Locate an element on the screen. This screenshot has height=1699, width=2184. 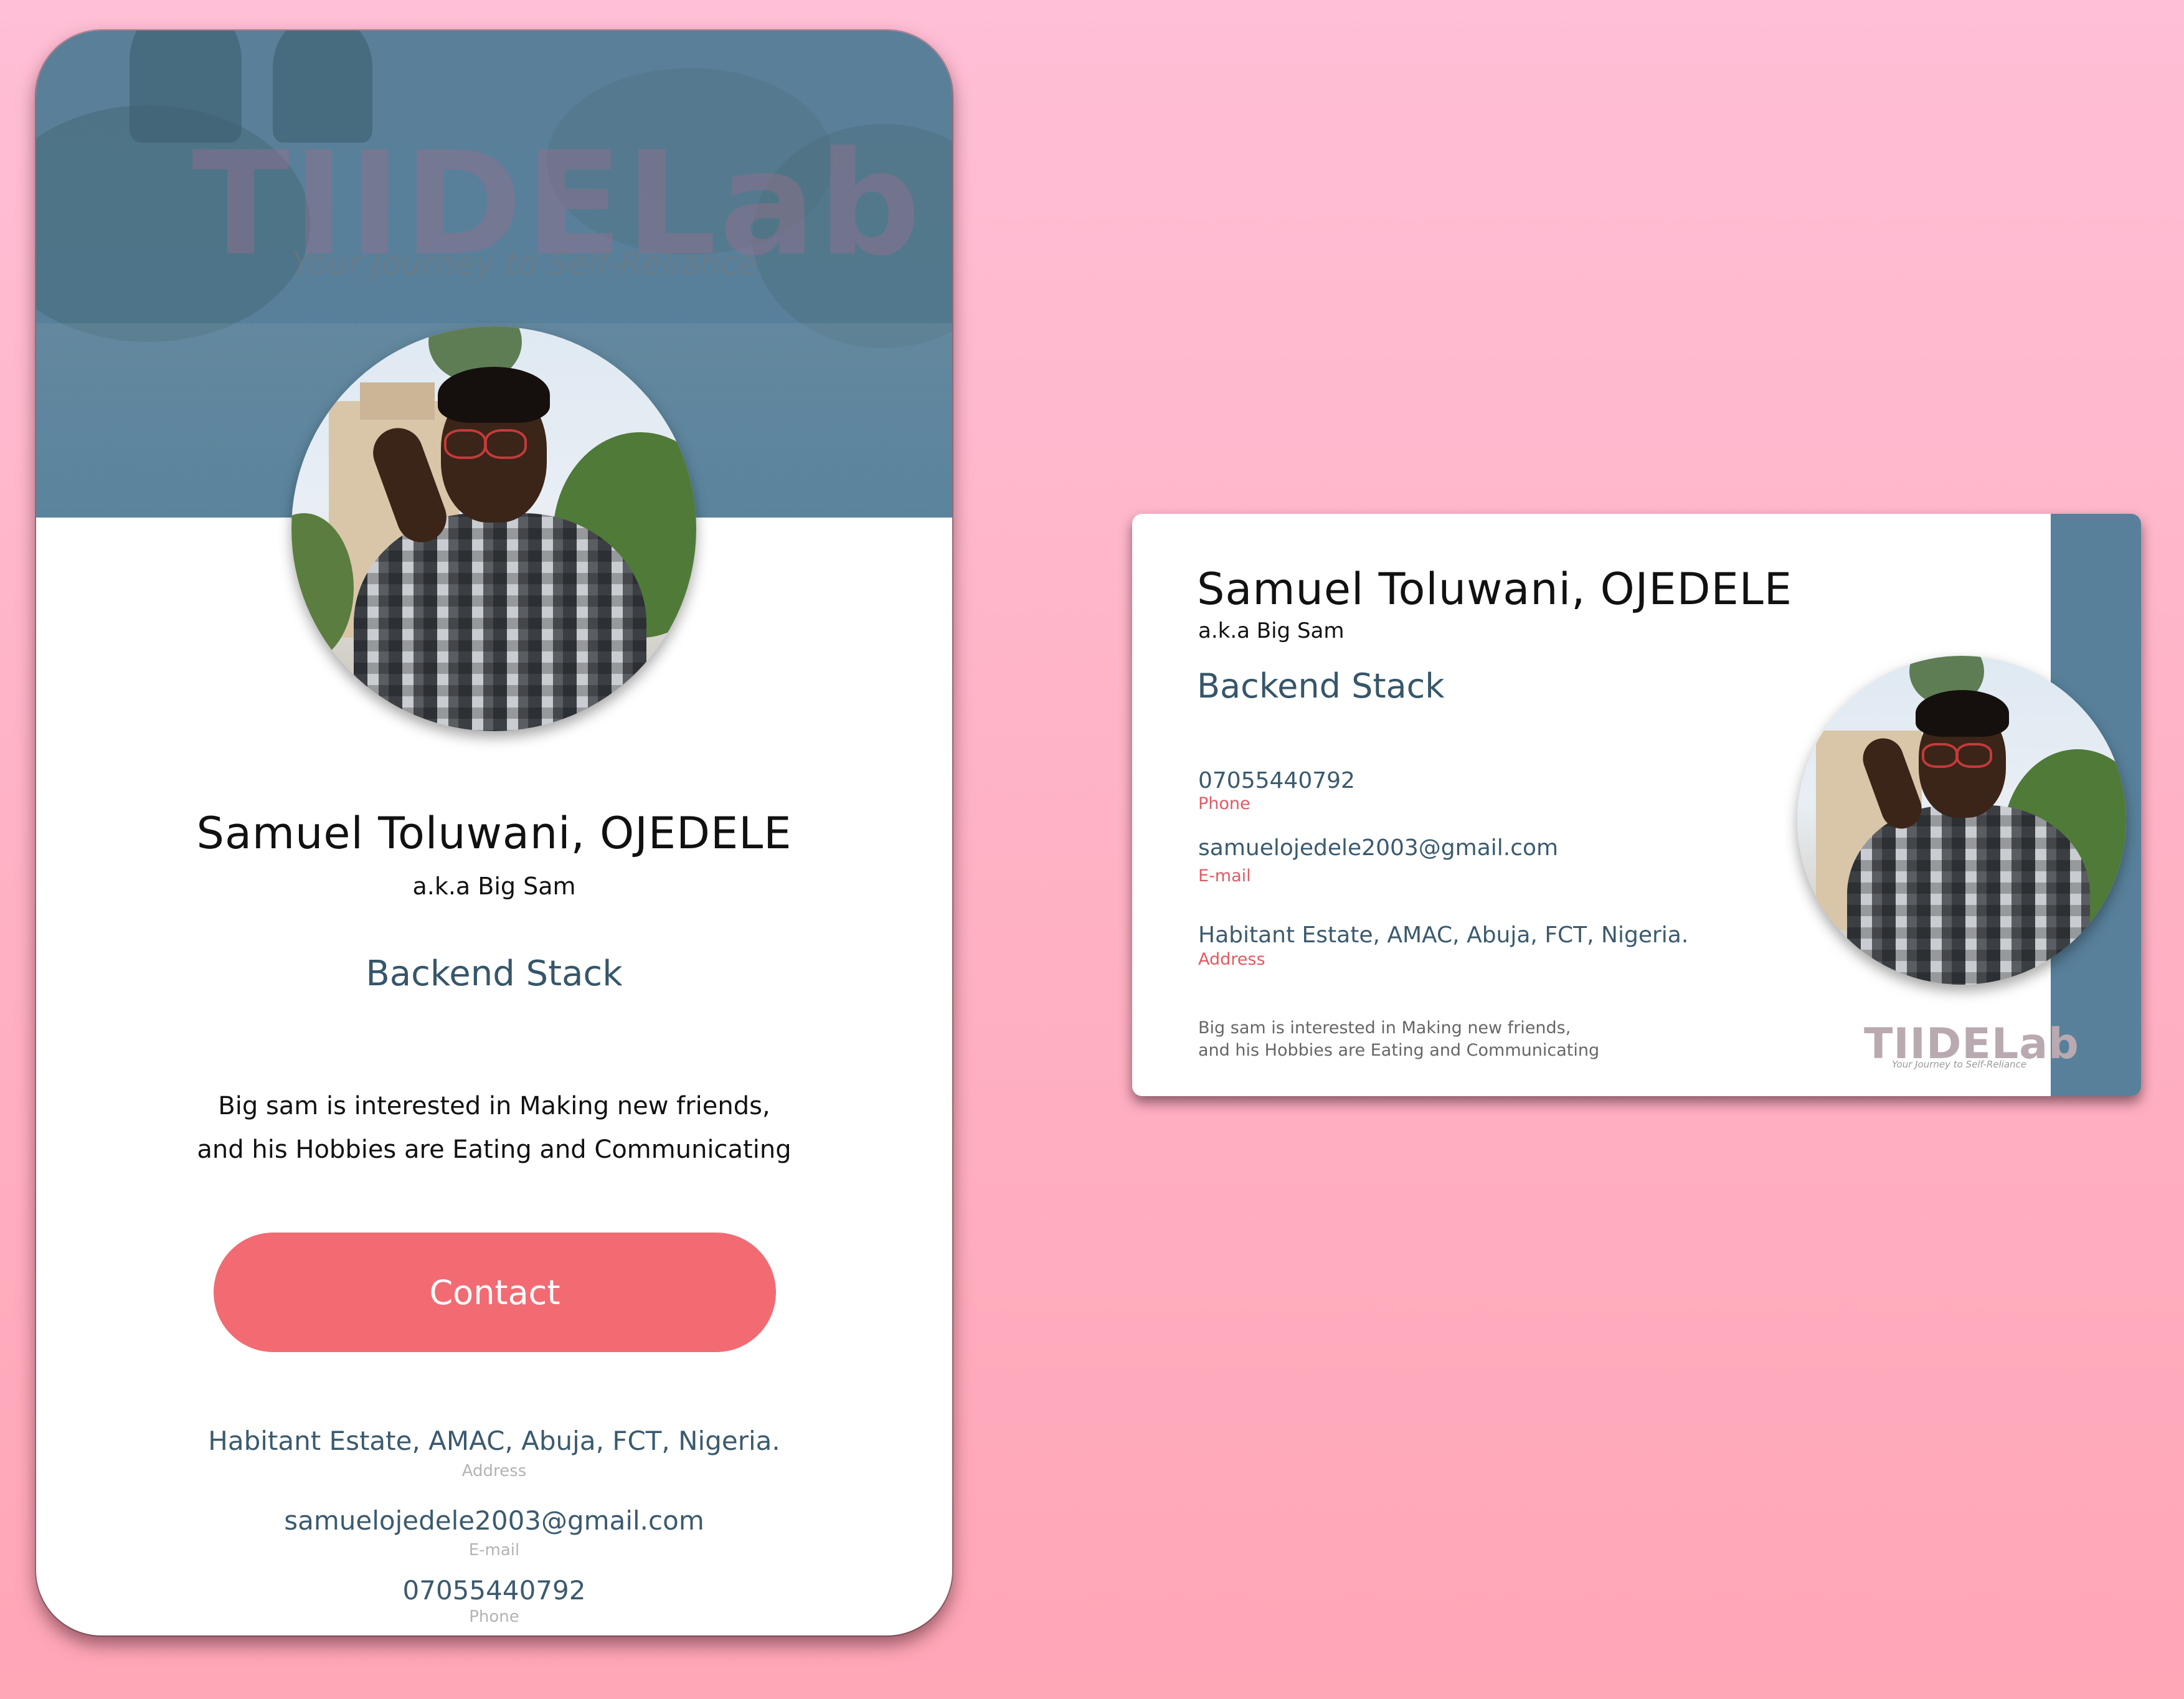
contact-button: Contact is located at coordinates (495, 1292).